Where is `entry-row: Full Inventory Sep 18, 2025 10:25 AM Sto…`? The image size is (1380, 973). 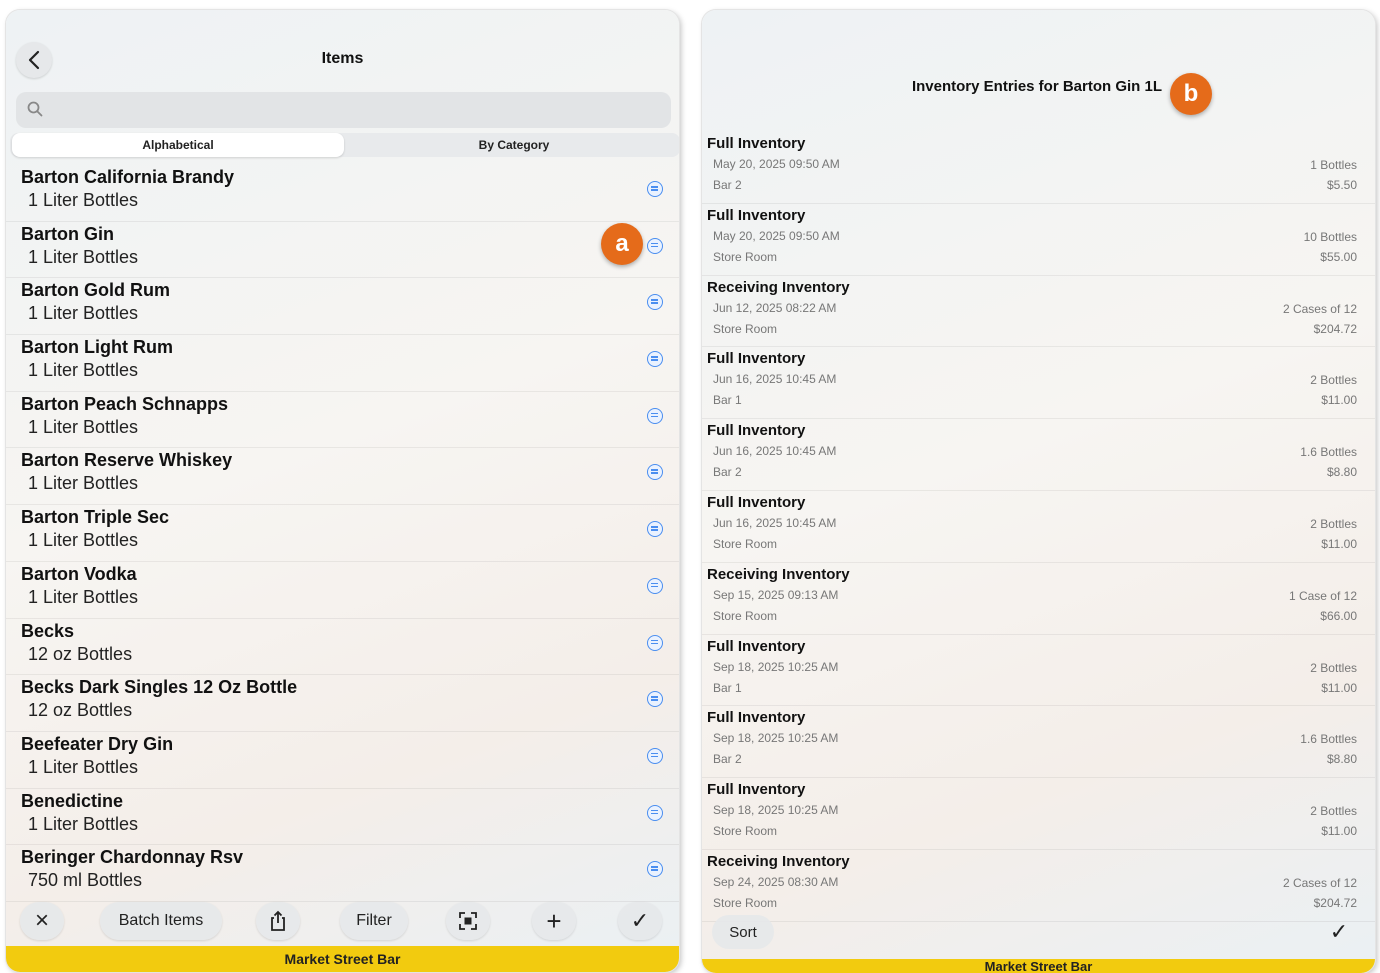 entry-row: Full Inventory Sep 18, 2025 10:25 AM Sto… is located at coordinates (1038, 814).